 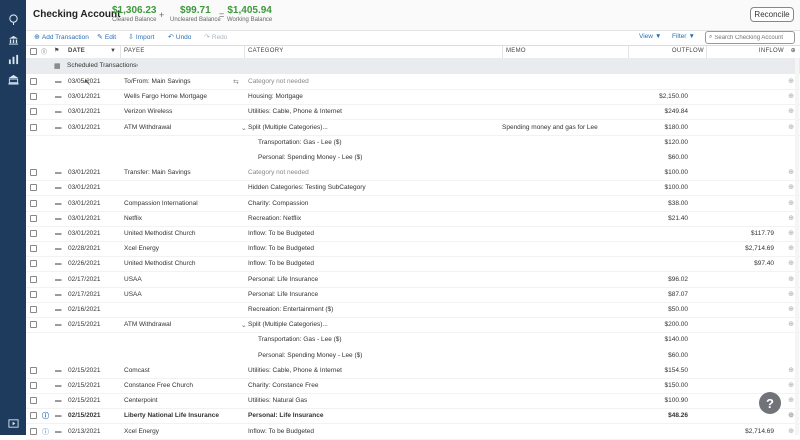 What do you see at coordinates (413, 355) in the screenshot?
I see `split-subrow: Personal: Spending Money - Lee ($) $60.00` at bounding box center [413, 355].